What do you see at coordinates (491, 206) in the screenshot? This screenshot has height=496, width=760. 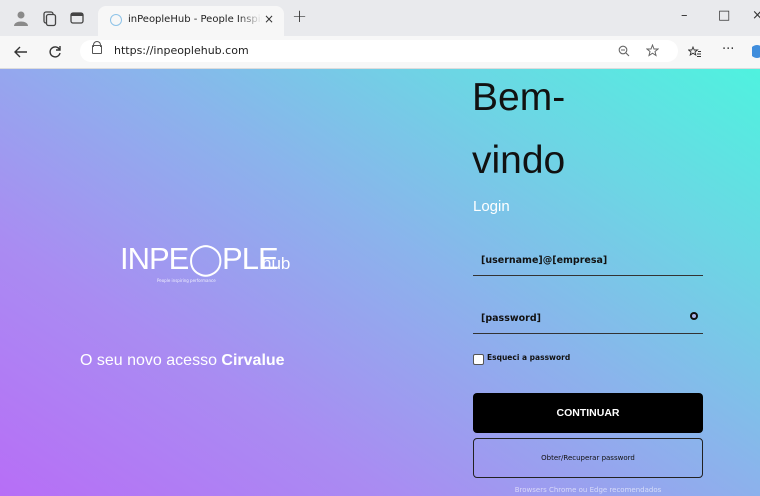 I see `login-title: Login` at bounding box center [491, 206].